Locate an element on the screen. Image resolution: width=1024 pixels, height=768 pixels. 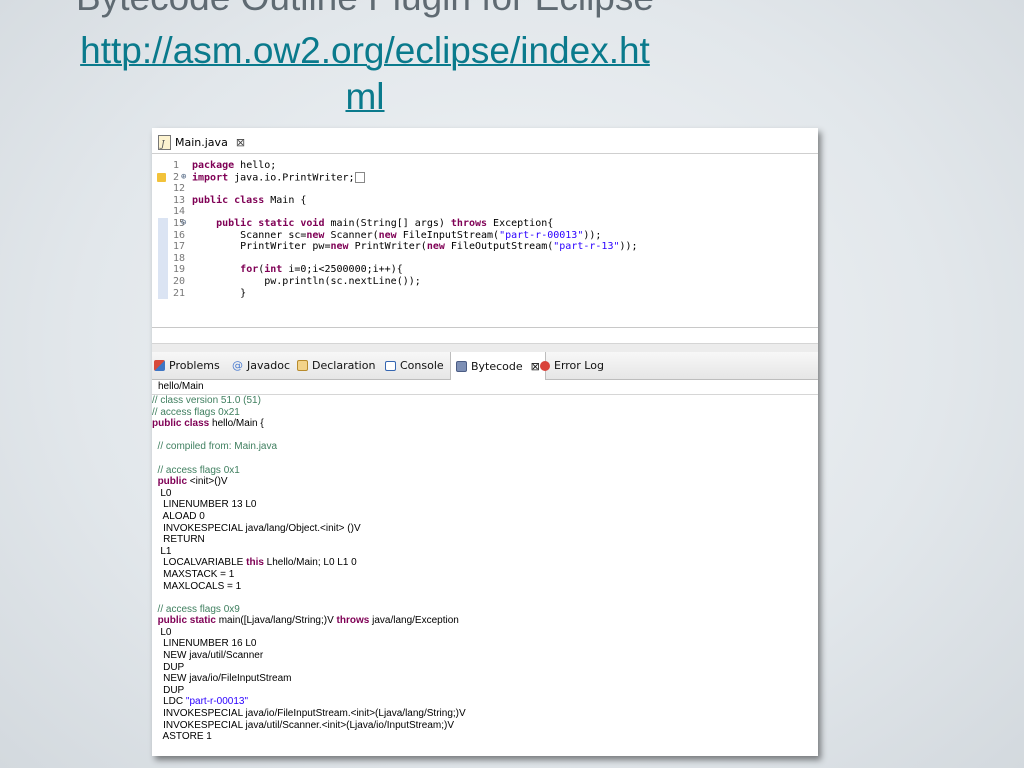
code-line: 18 is located at coordinates (485, 258).